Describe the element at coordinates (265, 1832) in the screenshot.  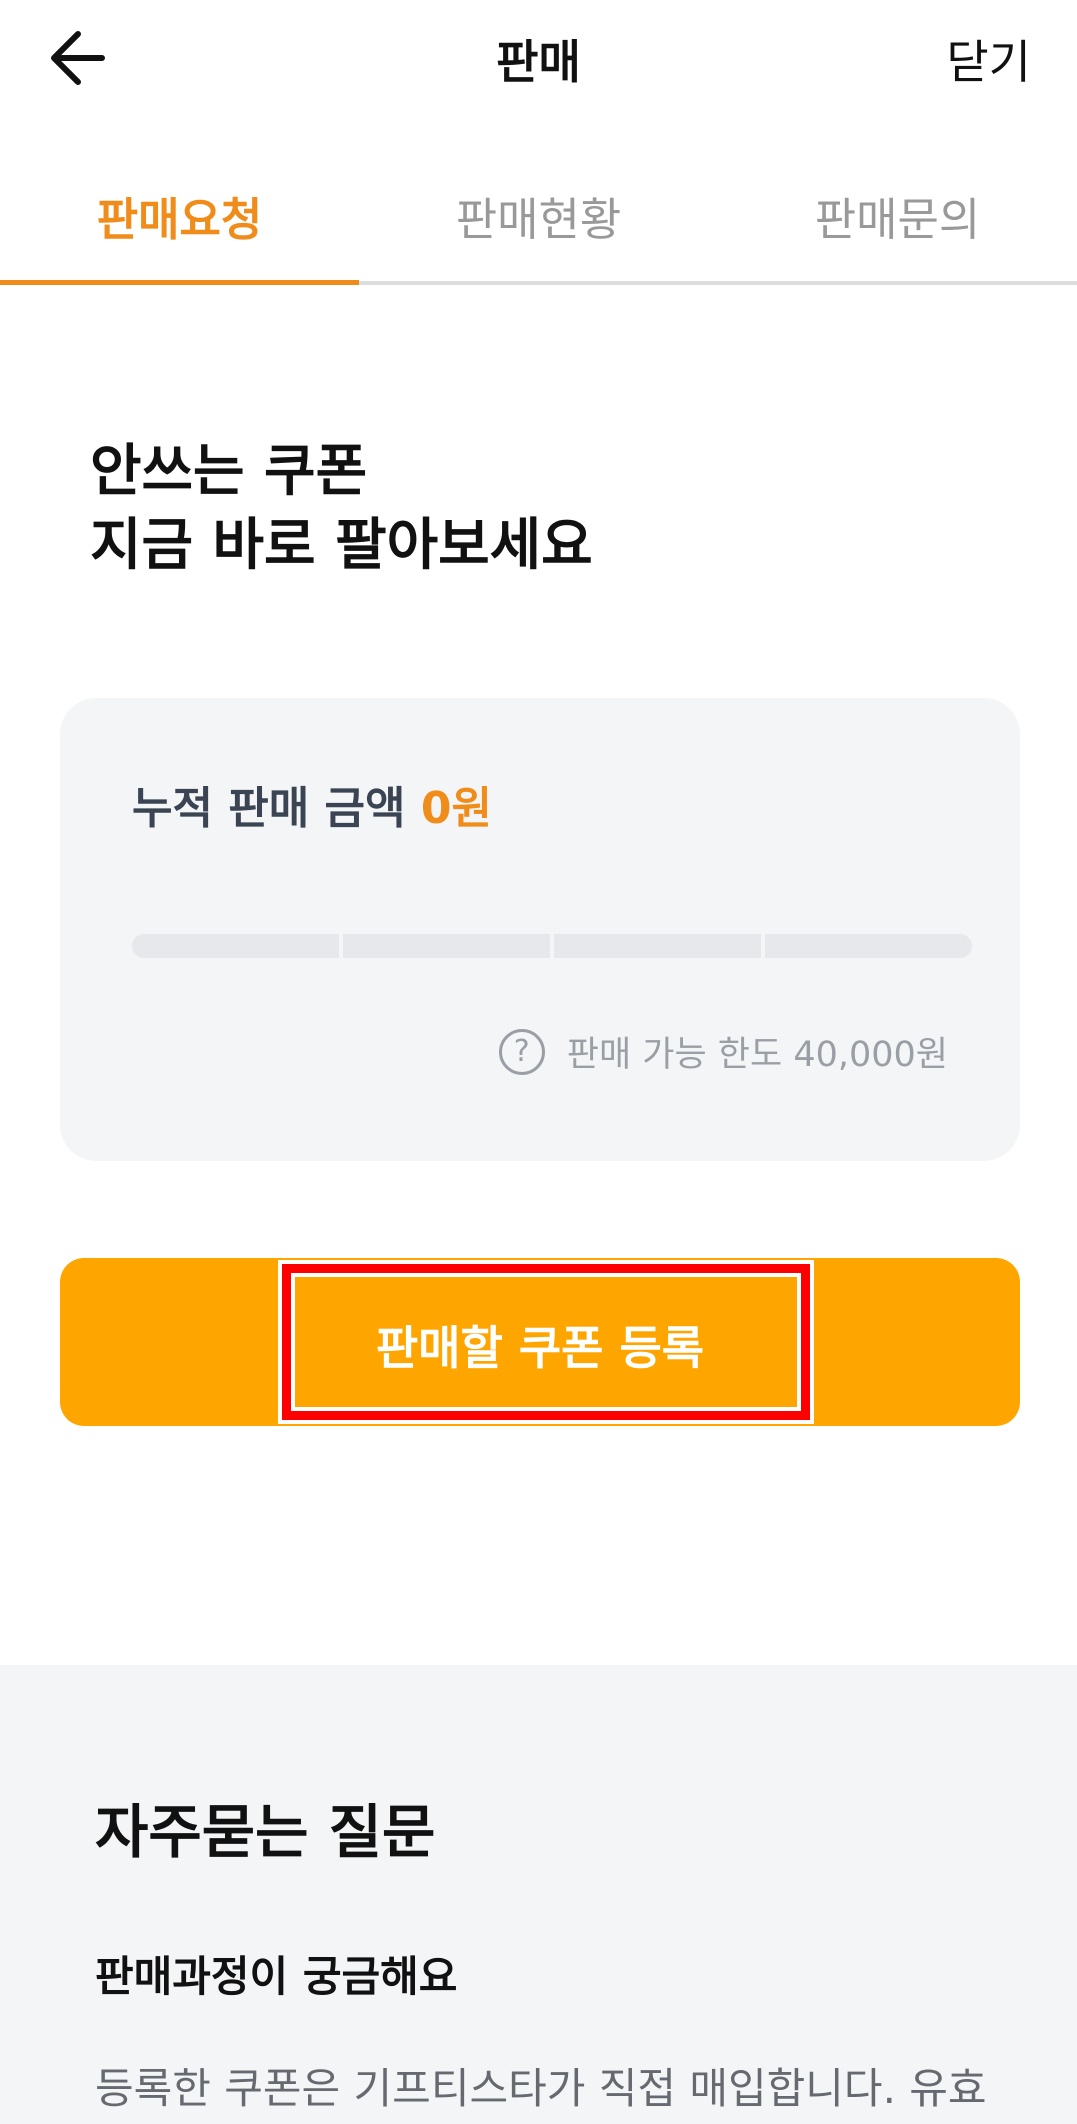
I see `faq-title: 자주묻는 질문` at that location.